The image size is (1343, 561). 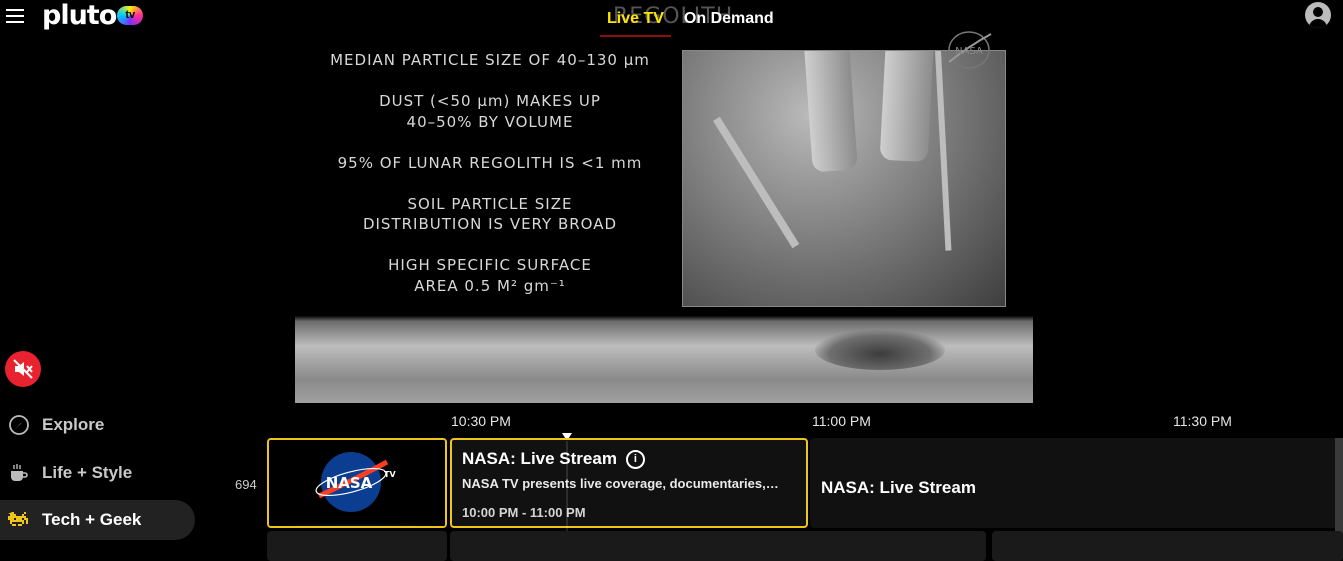 I want to click on logo-badge: tv, so click(x=130, y=15).